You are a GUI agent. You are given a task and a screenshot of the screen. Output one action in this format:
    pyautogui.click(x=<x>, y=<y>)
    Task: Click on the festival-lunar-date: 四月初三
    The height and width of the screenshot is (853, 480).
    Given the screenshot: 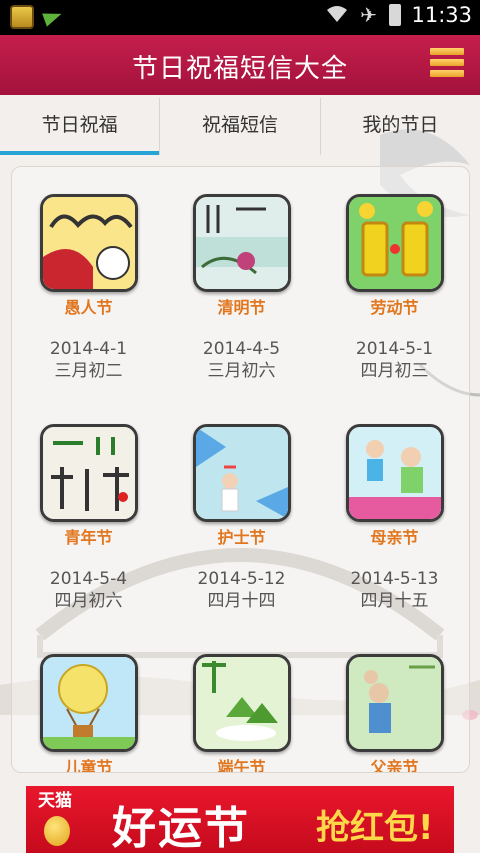 What is the action you would take?
    pyautogui.click(x=394, y=371)
    